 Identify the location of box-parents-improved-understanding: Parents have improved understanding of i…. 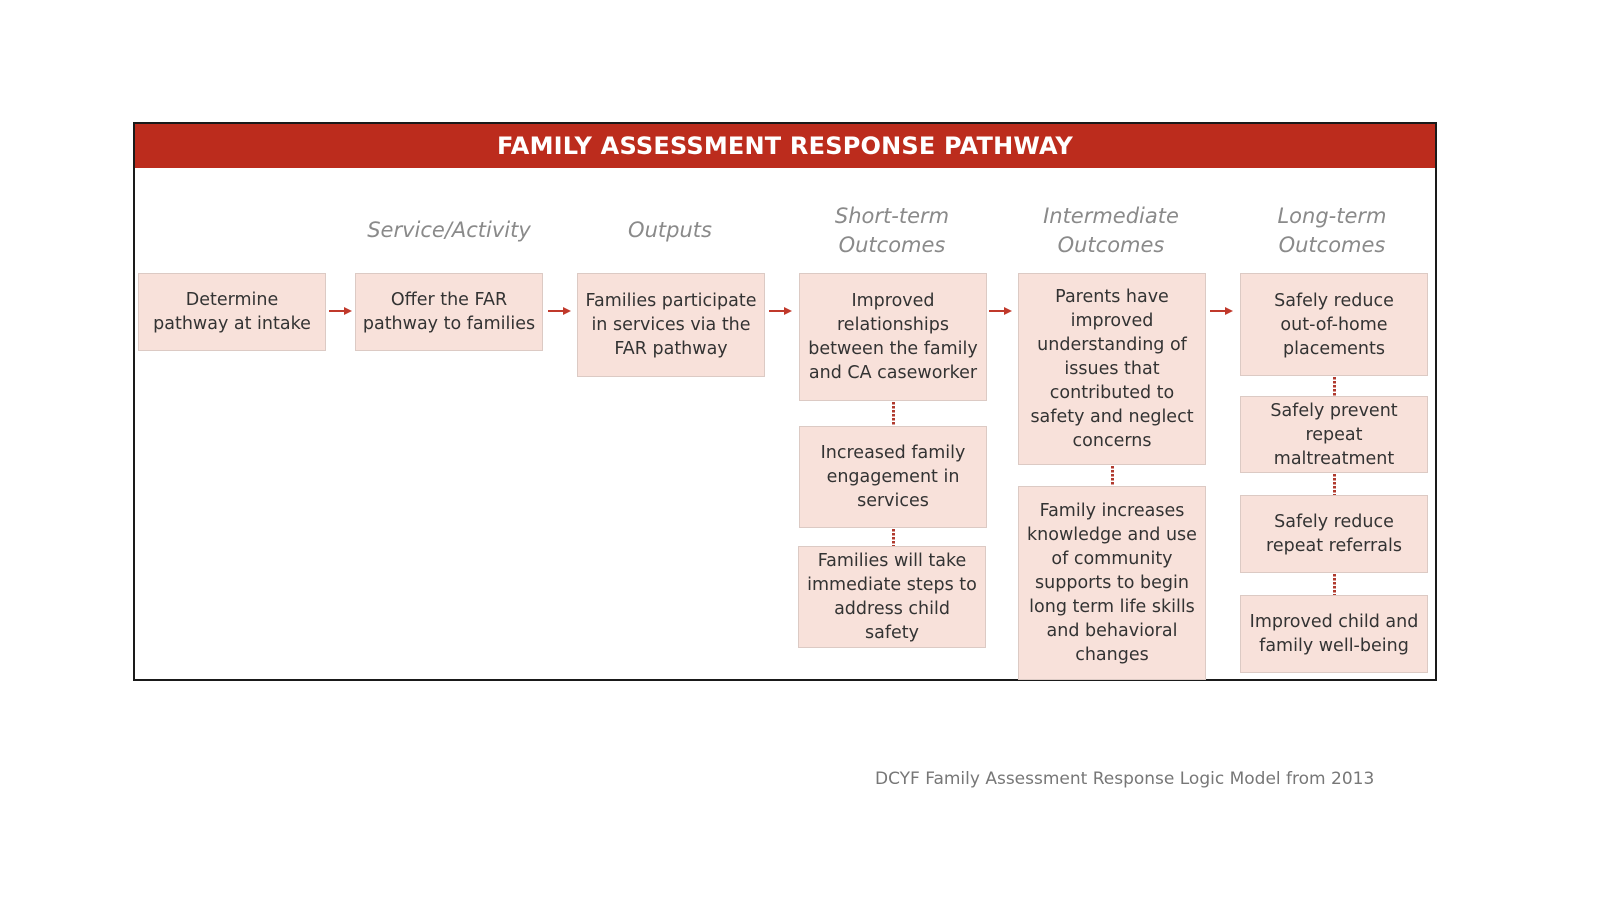
(1112, 369).